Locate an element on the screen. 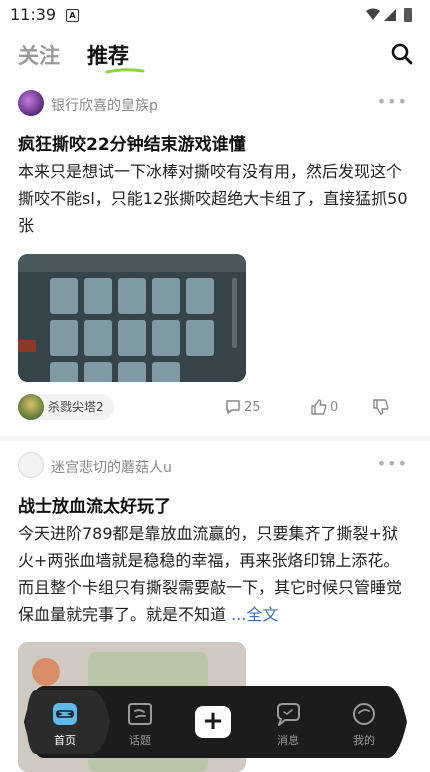 The height and width of the screenshot is (772, 430). status-bar: 11:39 A is located at coordinates (215, 15).